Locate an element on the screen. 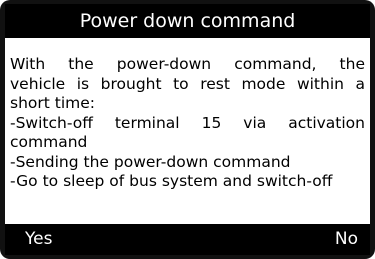  no-button: No is located at coordinates (346, 239).